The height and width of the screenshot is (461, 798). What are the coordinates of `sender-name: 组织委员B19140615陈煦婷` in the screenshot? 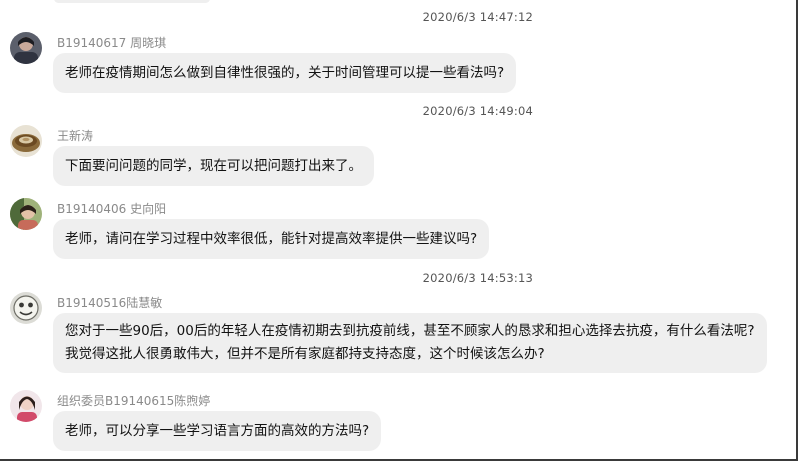 It's located at (134, 401).